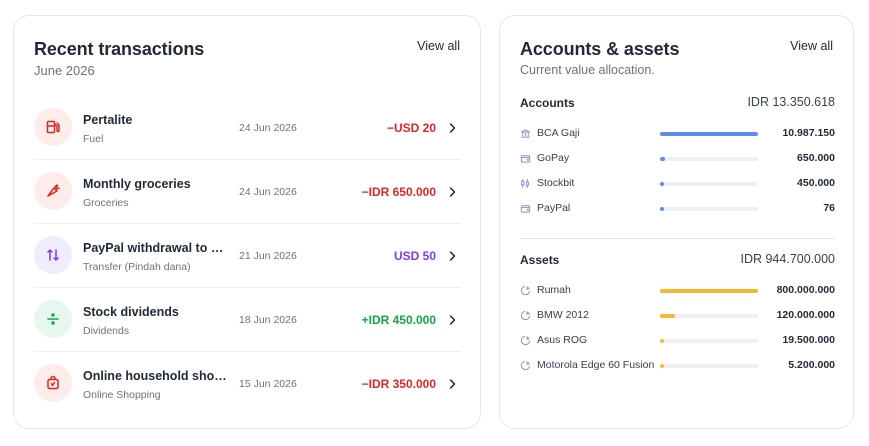  I want to click on account-value: 650.000, so click(816, 158).